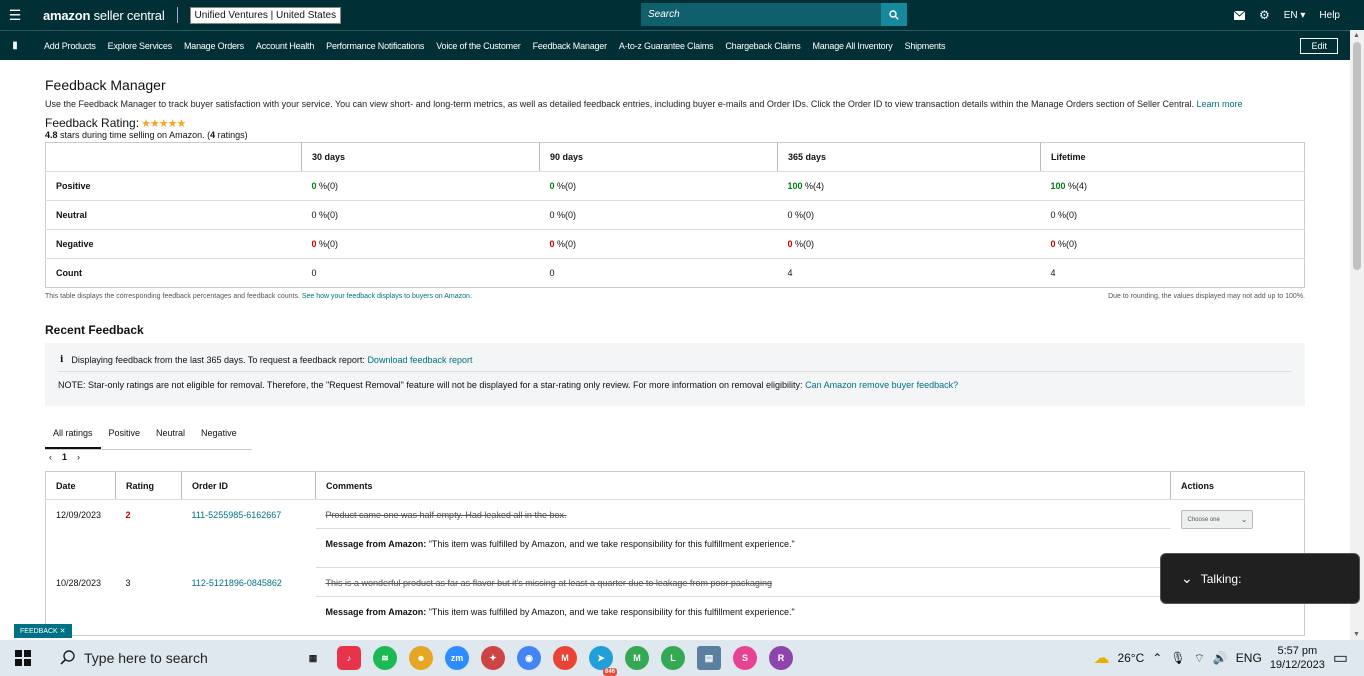 The height and width of the screenshot is (676, 1364). What do you see at coordinates (673, 658) in the screenshot?
I see `chrome-profile-l-icon: L` at bounding box center [673, 658].